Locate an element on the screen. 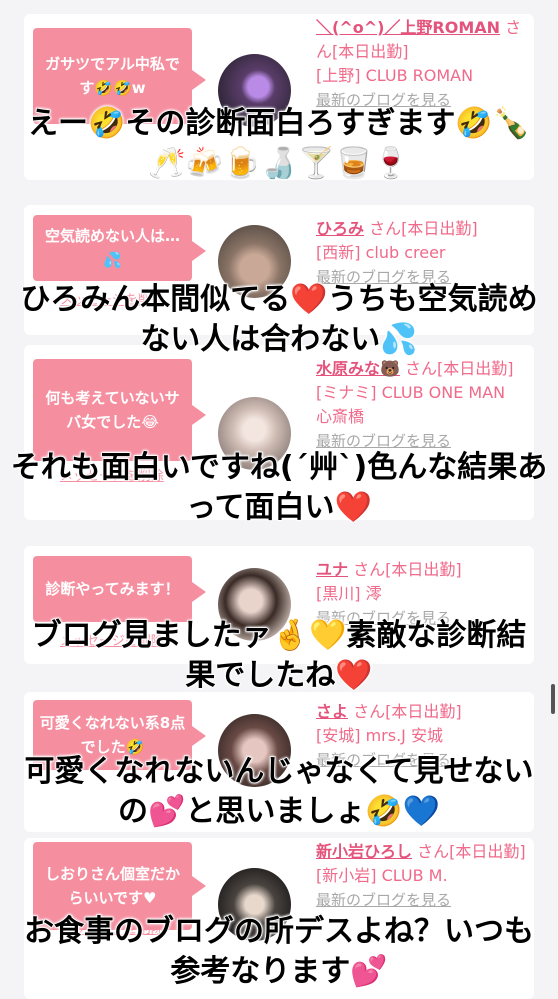 This screenshot has height=999, width=558. message-bubble: 何も考えていないサバ女でした😂 is located at coordinates (112, 410).